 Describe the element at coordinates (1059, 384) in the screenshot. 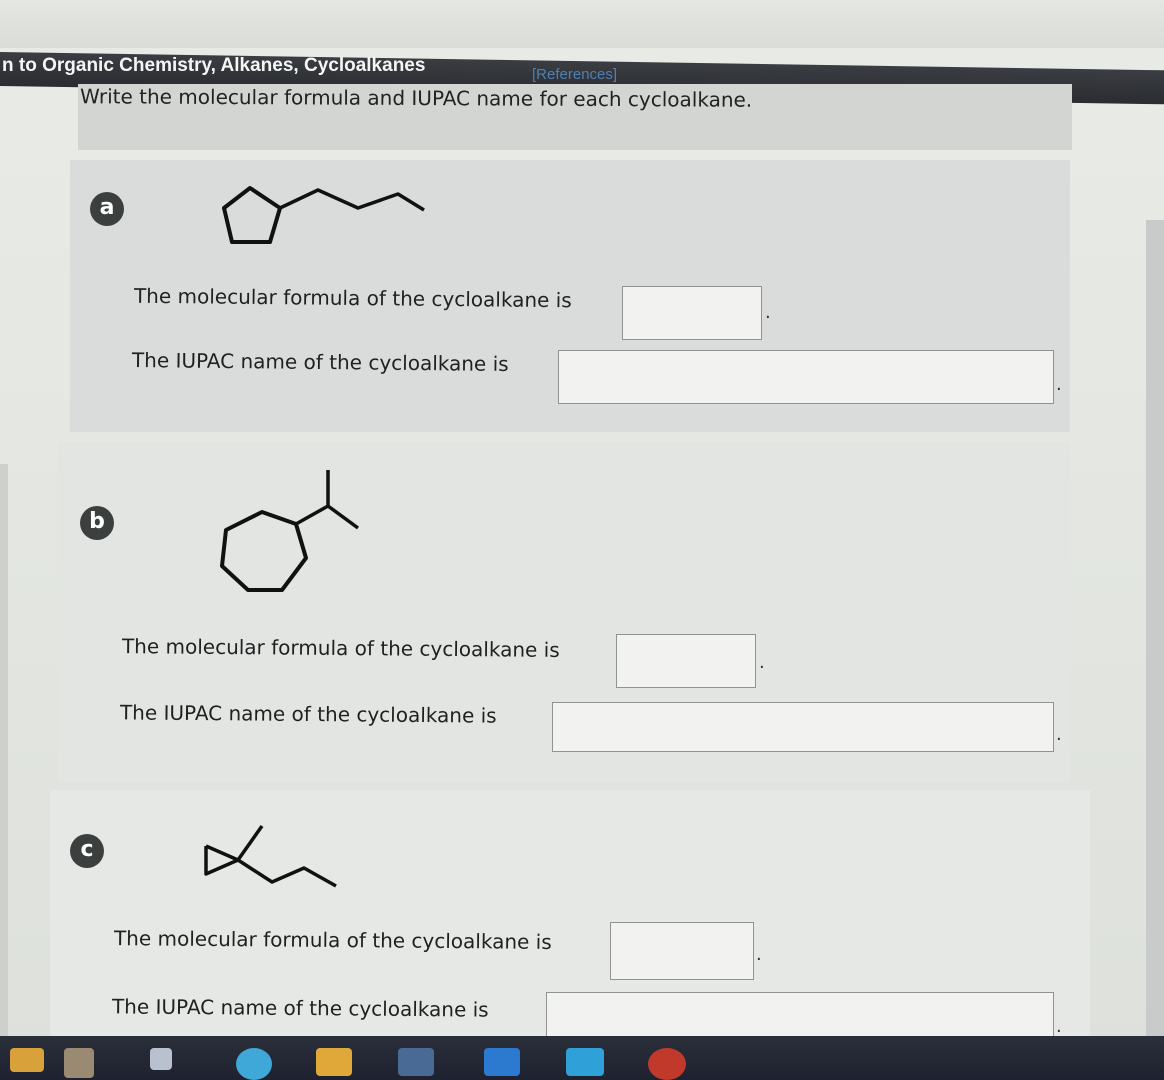

I see `question-a-name-period: .` at that location.